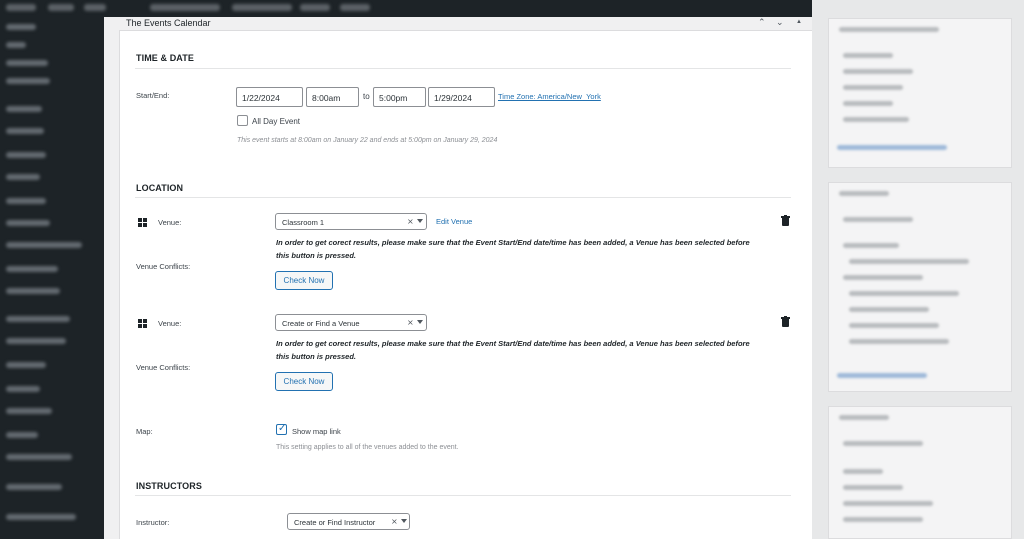 This screenshot has width=1024, height=539. What do you see at coordinates (549, 96) in the screenshot?
I see `timezone-link: Time Zone: America/New_York` at bounding box center [549, 96].